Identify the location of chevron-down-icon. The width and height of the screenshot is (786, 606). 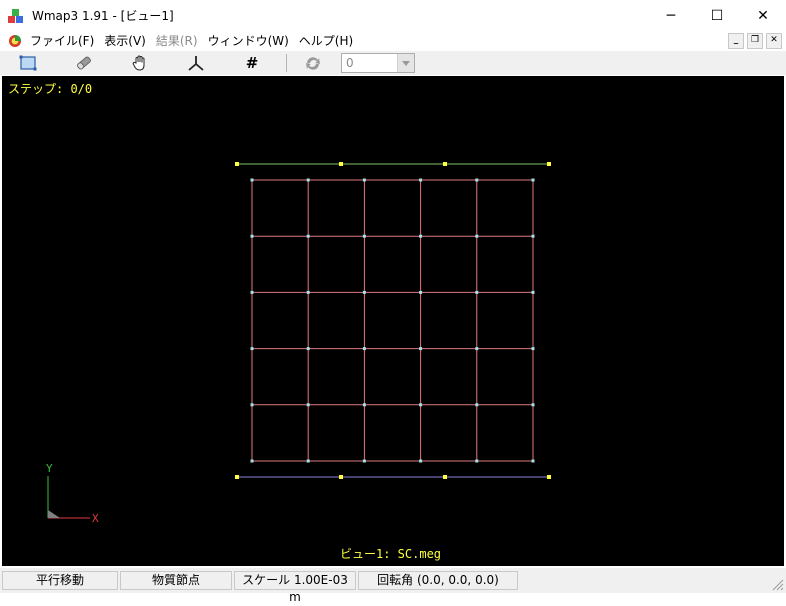
(405, 63).